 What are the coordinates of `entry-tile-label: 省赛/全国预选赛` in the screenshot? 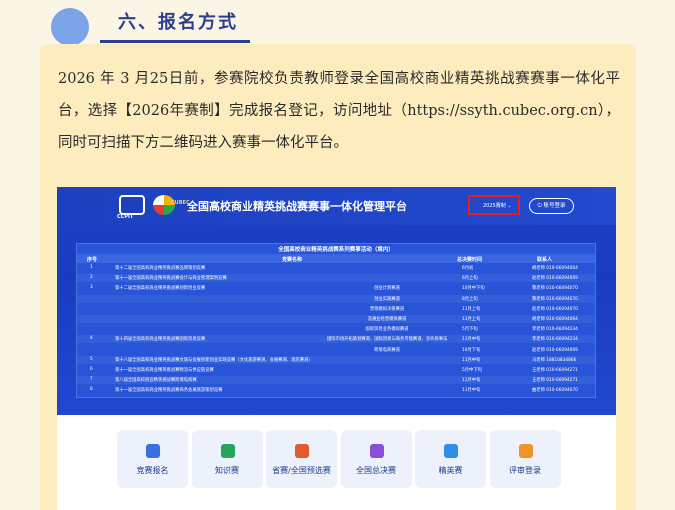 It's located at (301, 470).